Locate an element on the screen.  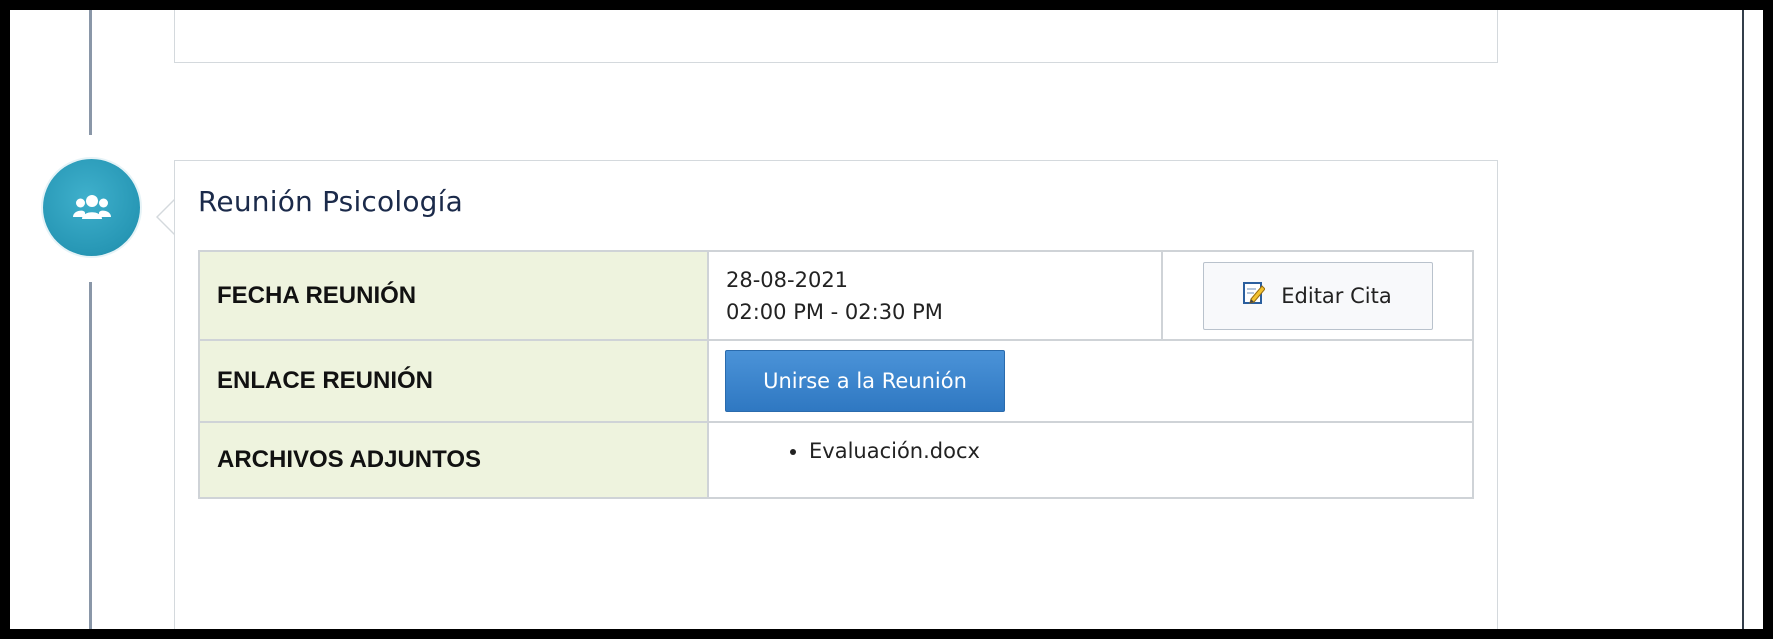
attachments-list: Evaluación.docx is located at coordinates (1090, 451).